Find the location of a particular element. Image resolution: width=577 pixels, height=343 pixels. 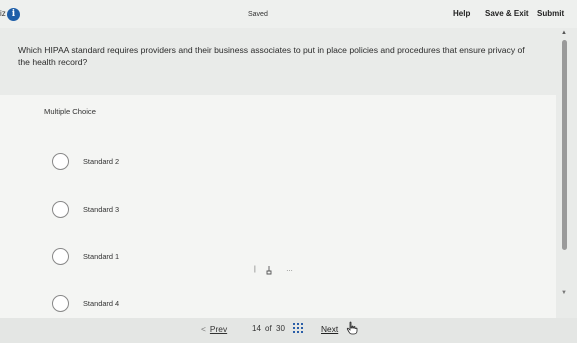

quiz-title-fragment: iz is located at coordinates (3, 13).